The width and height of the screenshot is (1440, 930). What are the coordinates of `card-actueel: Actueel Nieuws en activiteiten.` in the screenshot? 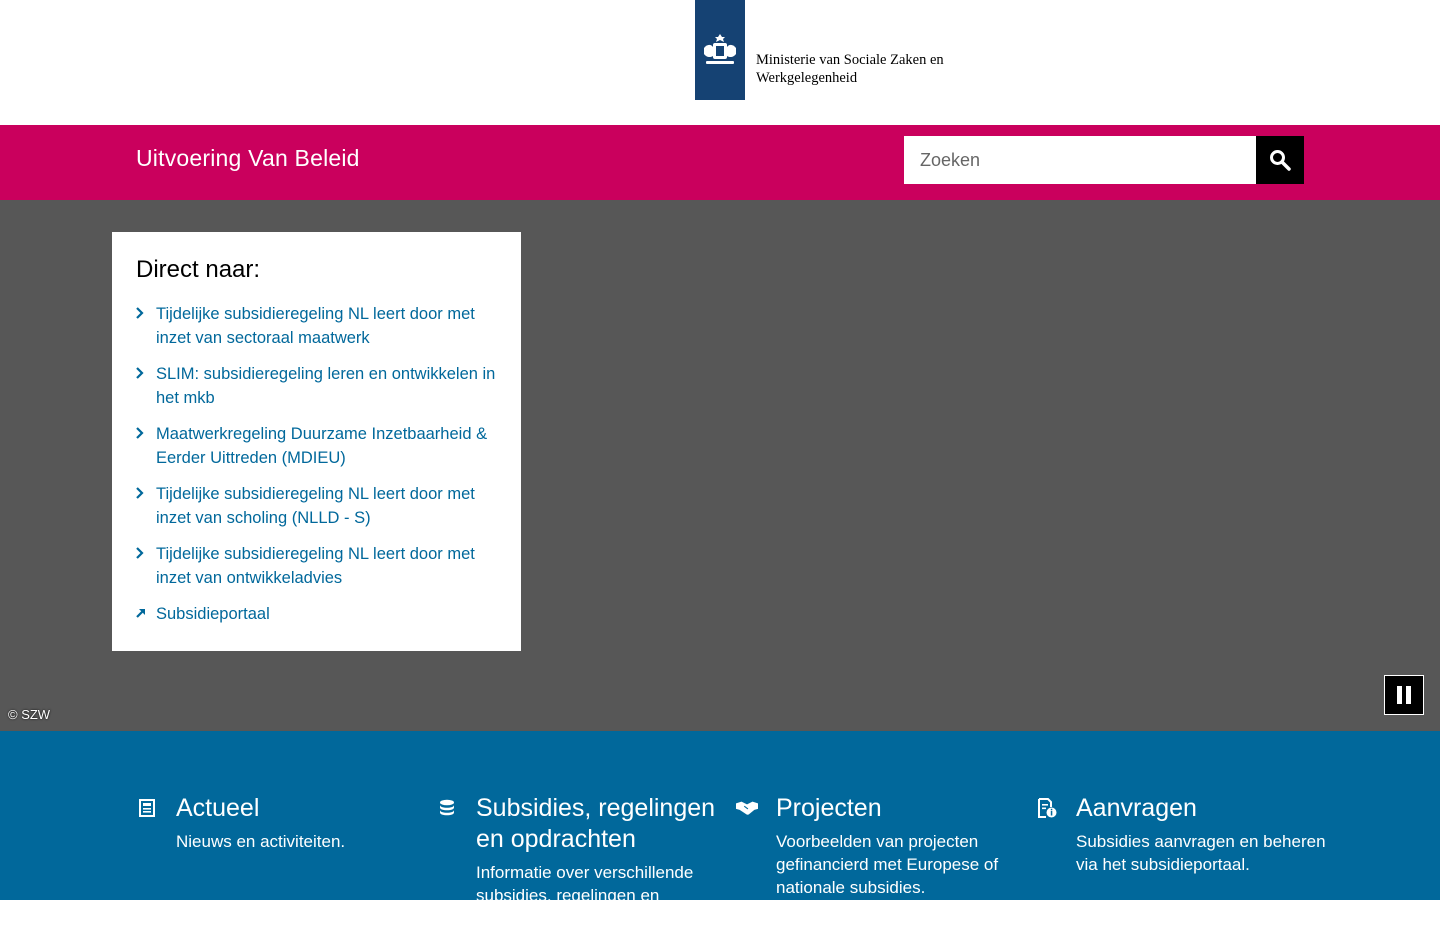 It's located at (287, 823).